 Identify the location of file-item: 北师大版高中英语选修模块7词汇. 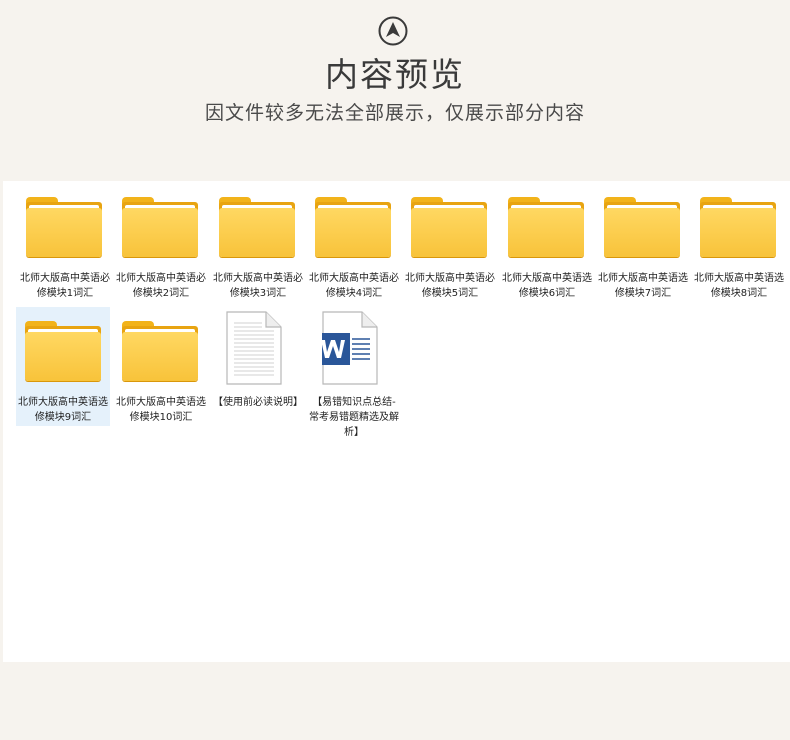
(643, 240).